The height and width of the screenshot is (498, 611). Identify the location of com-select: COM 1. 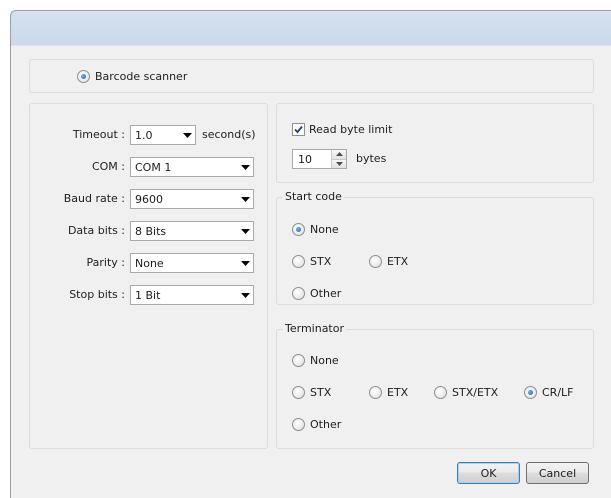
(192, 167).